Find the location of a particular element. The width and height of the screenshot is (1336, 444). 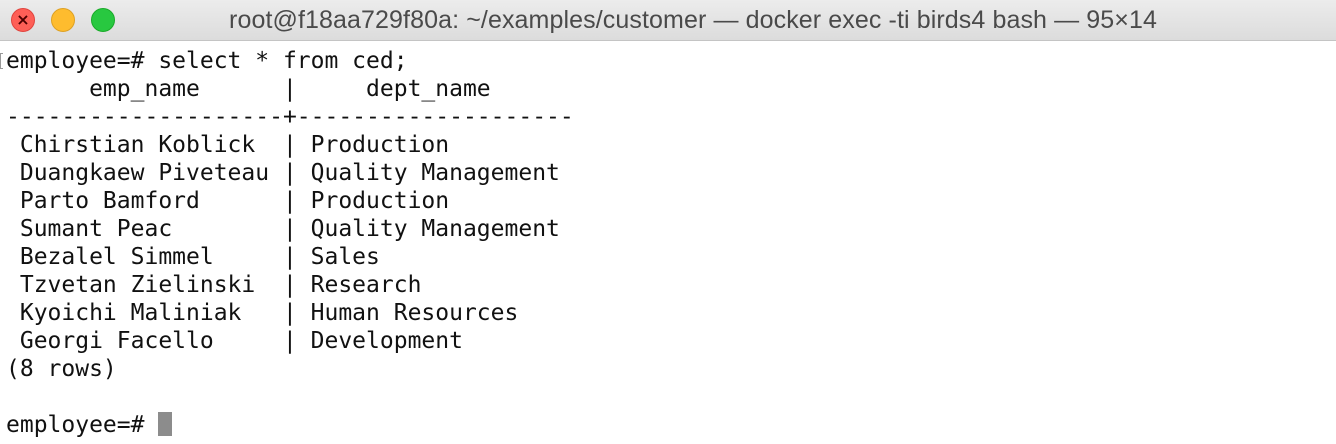

table-row: Georgi Facello | Development is located at coordinates (234, 341).